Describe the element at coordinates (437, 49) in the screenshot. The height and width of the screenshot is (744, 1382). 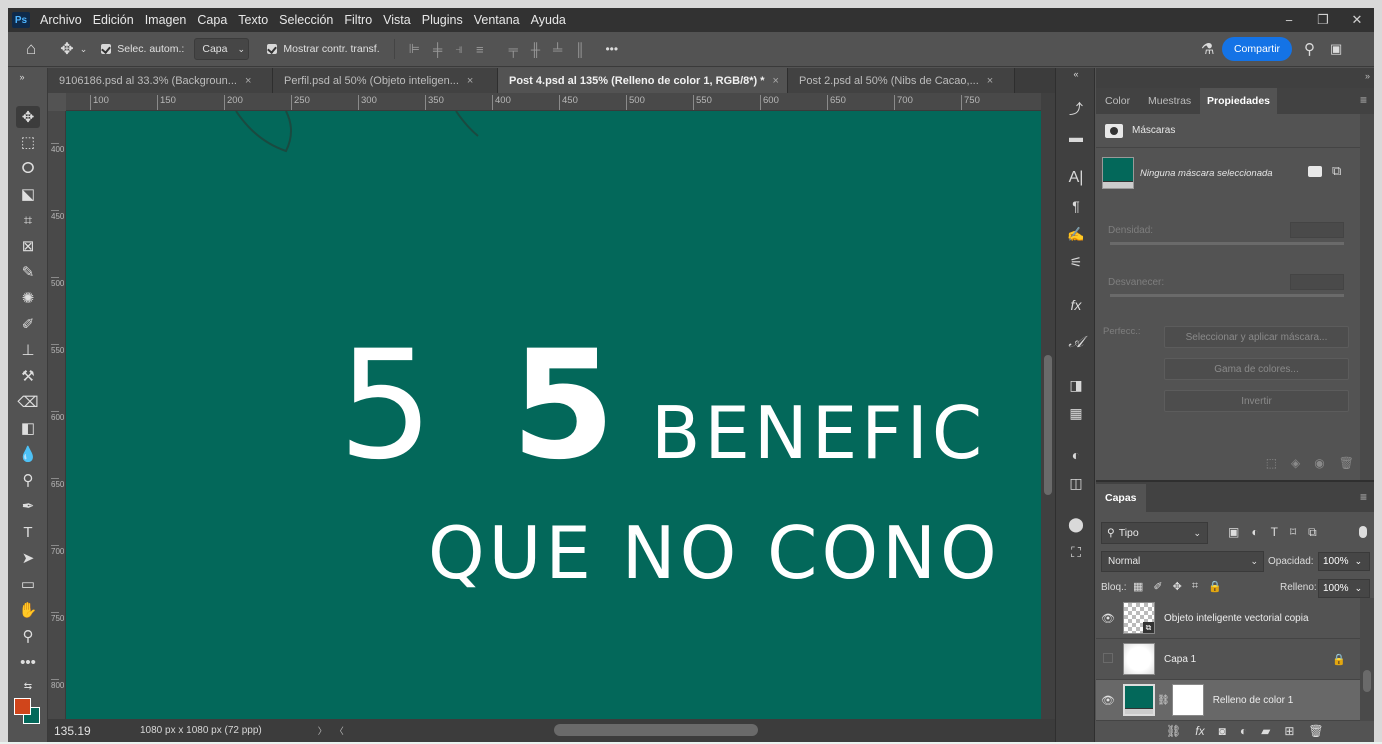
I see `align-center-icon: ╪` at that location.